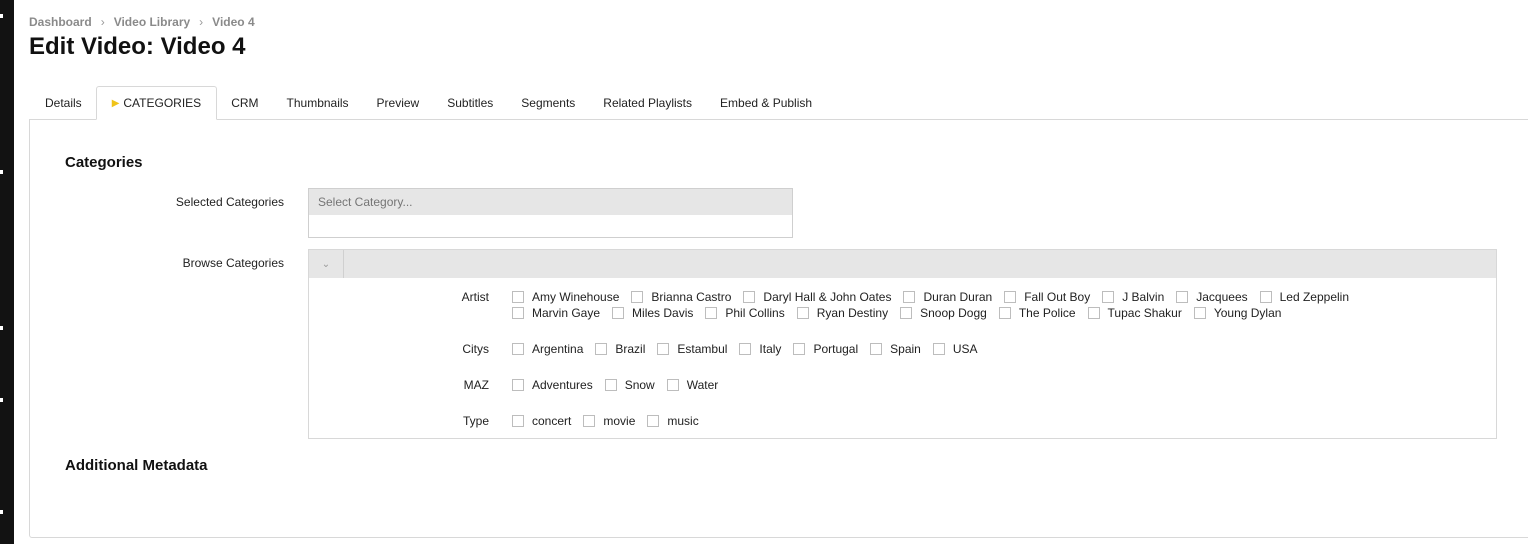 Image resolution: width=1528 pixels, height=544 pixels. What do you see at coordinates (692, 349) in the screenshot?
I see `option-estambul: Estambul` at bounding box center [692, 349].